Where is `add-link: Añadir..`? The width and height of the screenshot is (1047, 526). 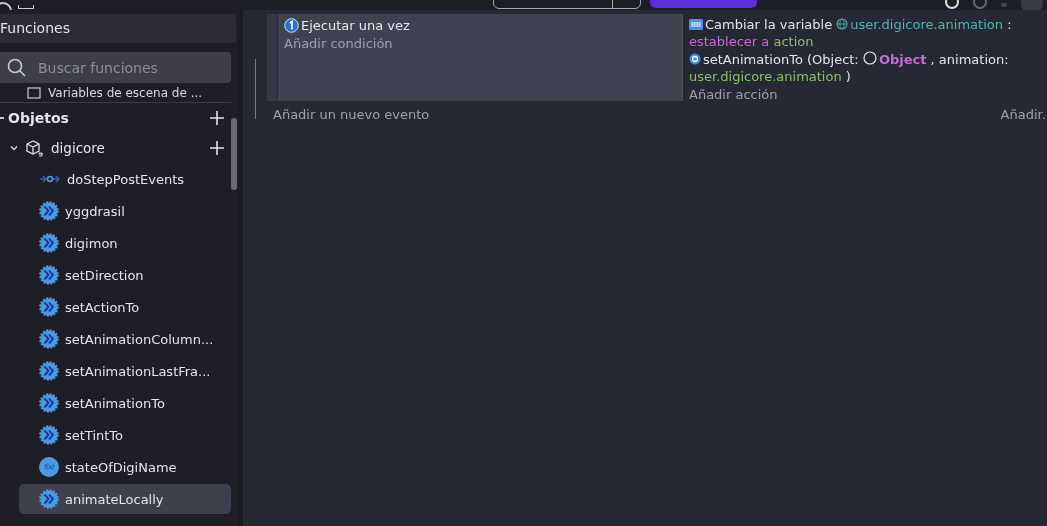 add-link: Añadir.. is located at coordinates (1023, 114).